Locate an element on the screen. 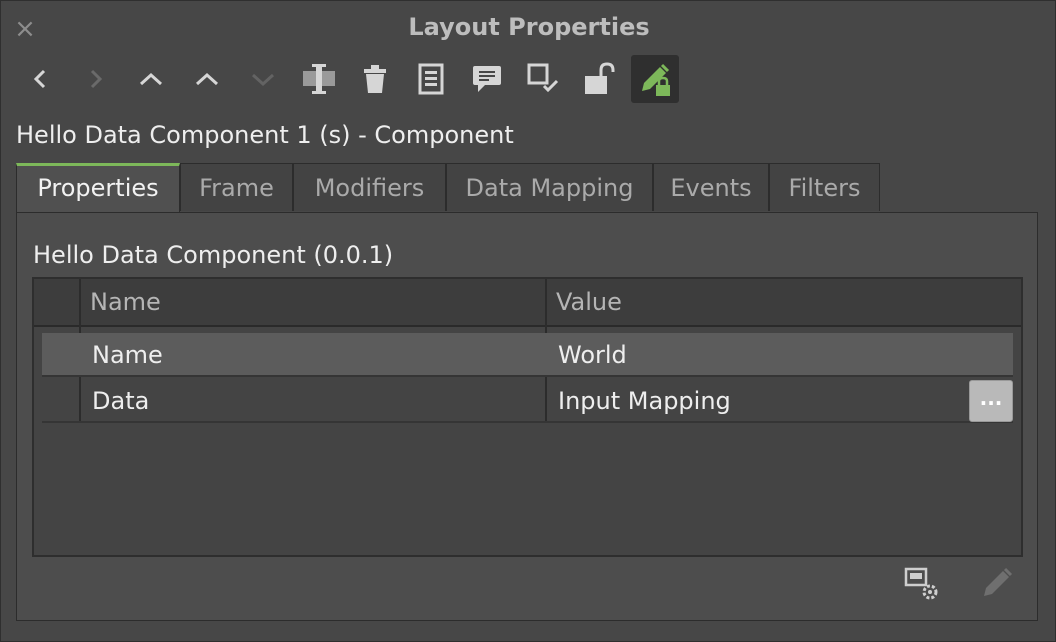 This screenshot has height=642, width=1056. chevron-down-icon is located at coordinates (263, 80).